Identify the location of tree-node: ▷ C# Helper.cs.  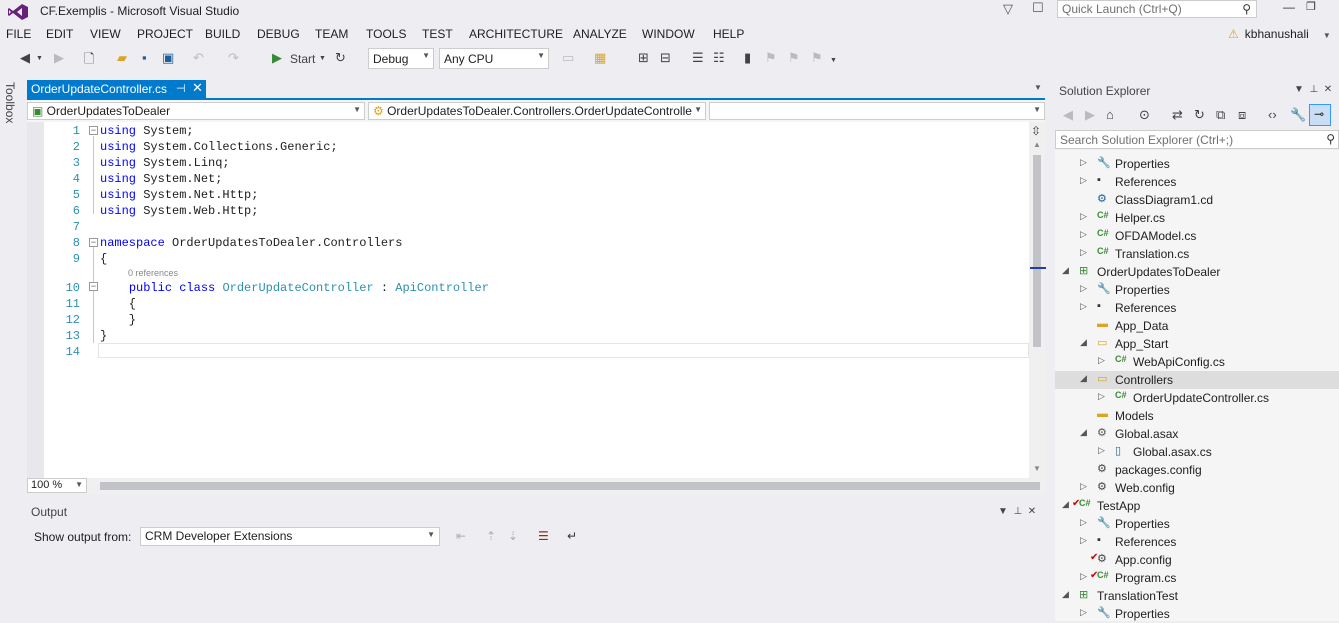
(1197, 218).